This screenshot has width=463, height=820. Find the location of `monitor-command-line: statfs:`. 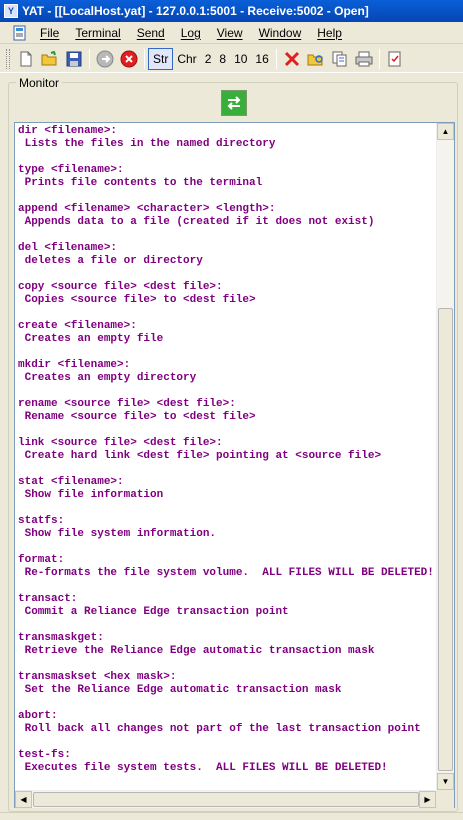

monitor-command-line: statfs: is located at coordinates (41, 521).